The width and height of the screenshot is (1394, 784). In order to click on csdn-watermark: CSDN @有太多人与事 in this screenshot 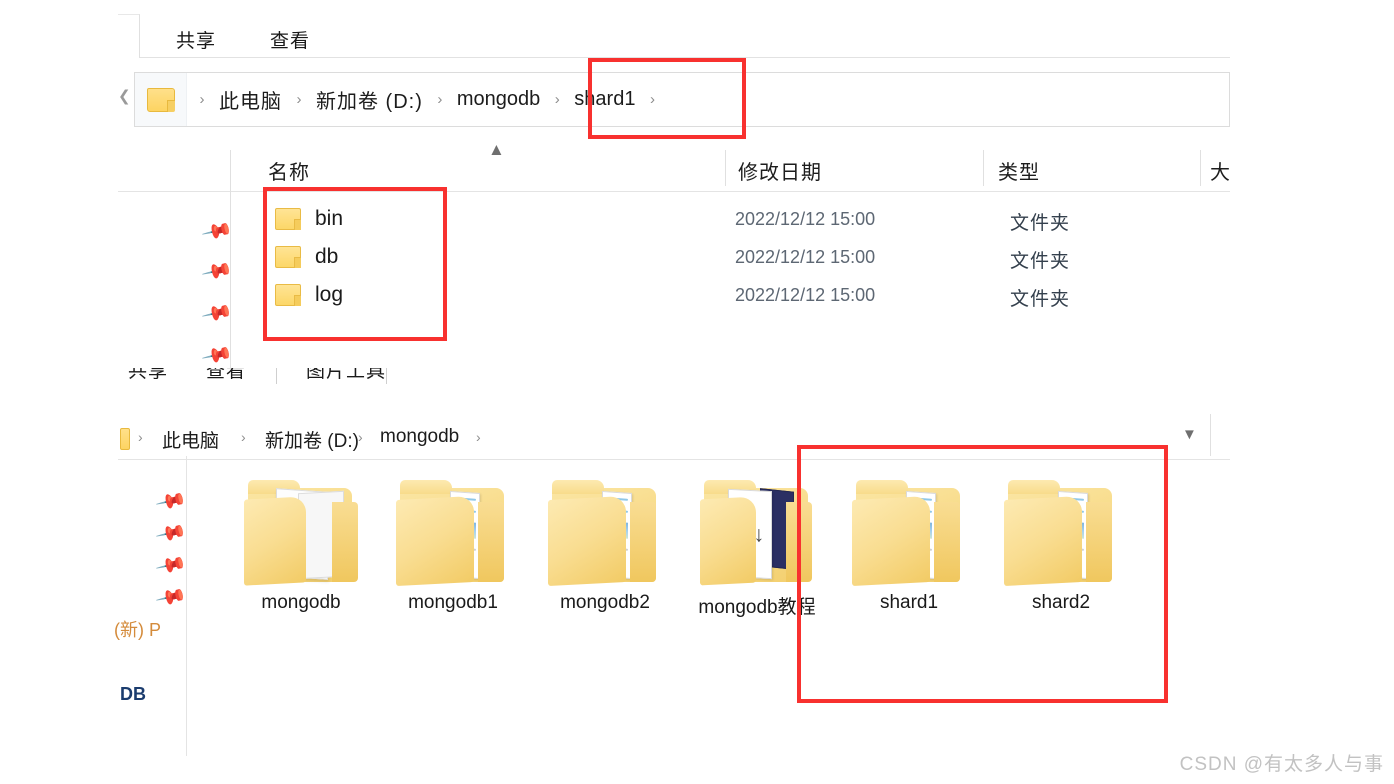, I will do `click(1281, 764)`.